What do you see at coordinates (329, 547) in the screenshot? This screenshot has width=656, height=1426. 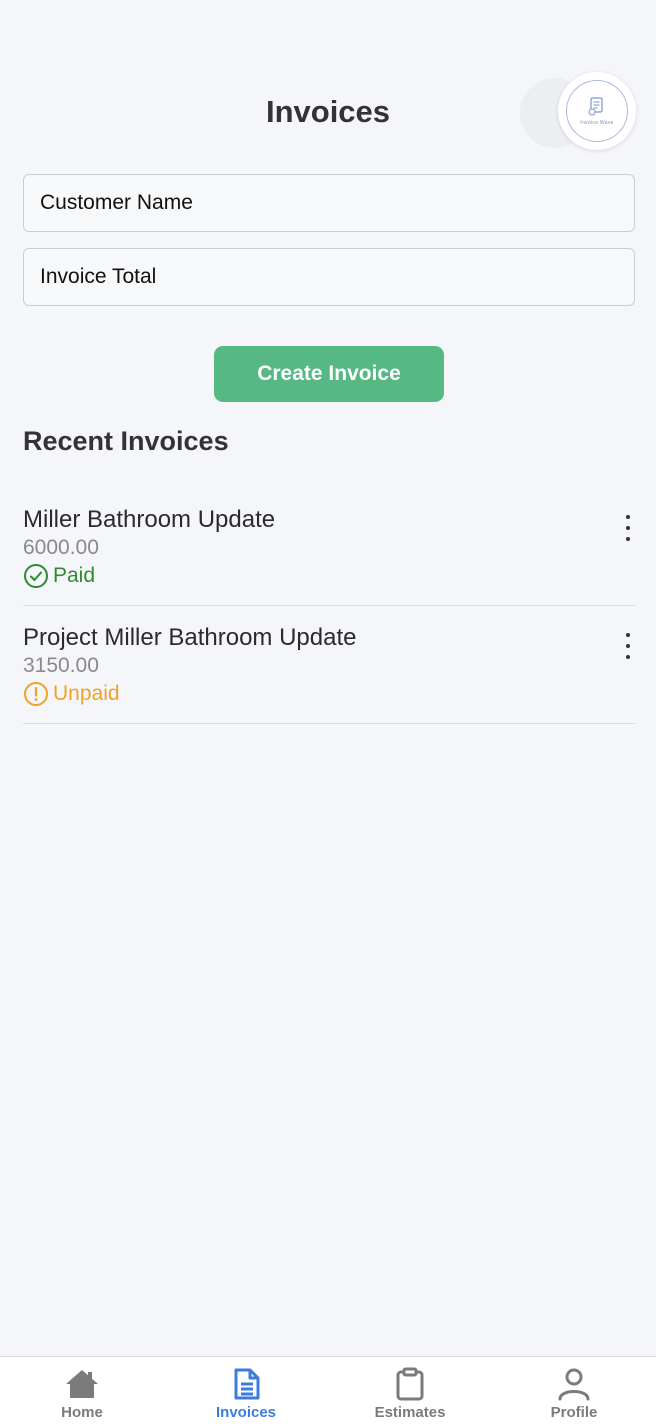 I see `invoice-row: Miller Bathroom Update 6000.00 Paid` at bounding box center [329, 547].